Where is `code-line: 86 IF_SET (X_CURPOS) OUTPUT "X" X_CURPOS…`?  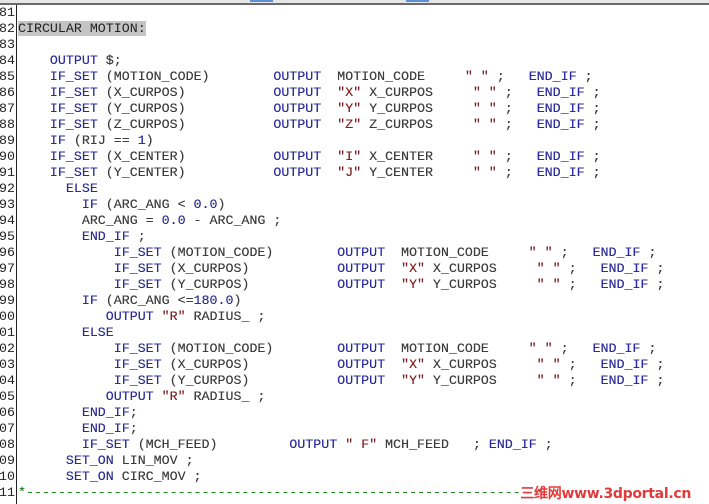 code-line: 86 IF_SET (X_CURPOS) OUTPUT "X" X_CURPOS… is located at coordinates (354, 93).